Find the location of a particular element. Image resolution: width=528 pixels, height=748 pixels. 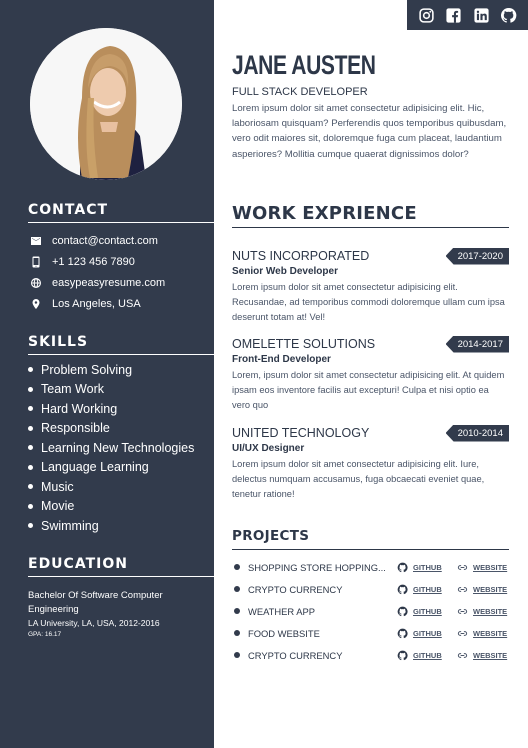

avatar is located at coordinates (106, 104).